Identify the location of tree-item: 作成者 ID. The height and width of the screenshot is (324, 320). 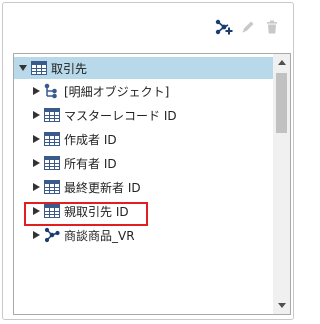
(143, 139).